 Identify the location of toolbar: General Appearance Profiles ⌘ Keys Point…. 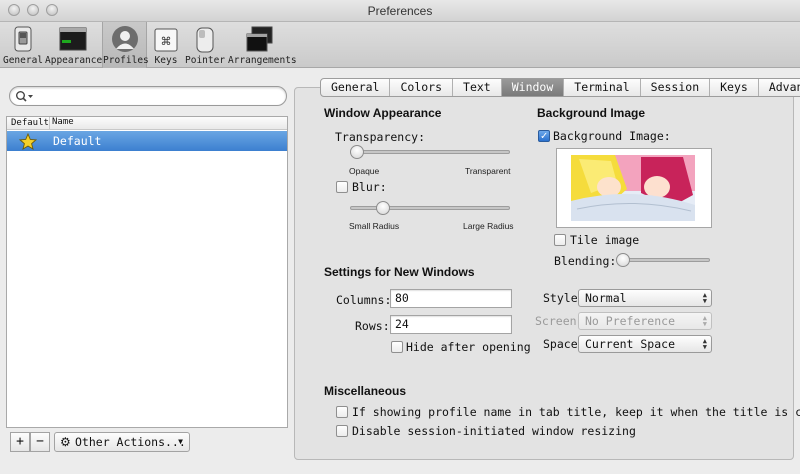
(400, 45).